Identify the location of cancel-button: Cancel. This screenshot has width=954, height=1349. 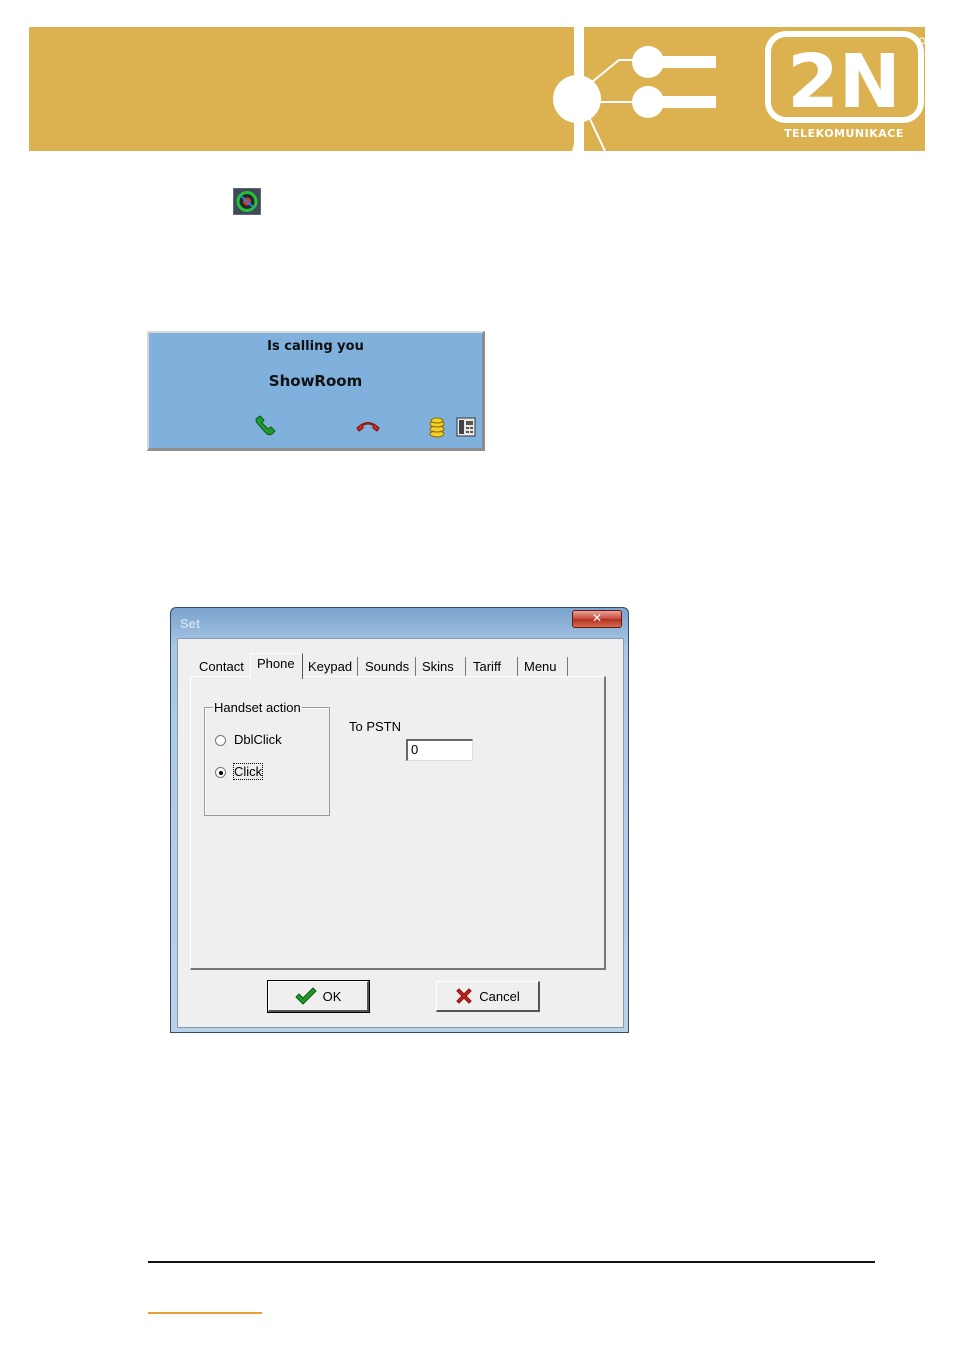
(488, 996).